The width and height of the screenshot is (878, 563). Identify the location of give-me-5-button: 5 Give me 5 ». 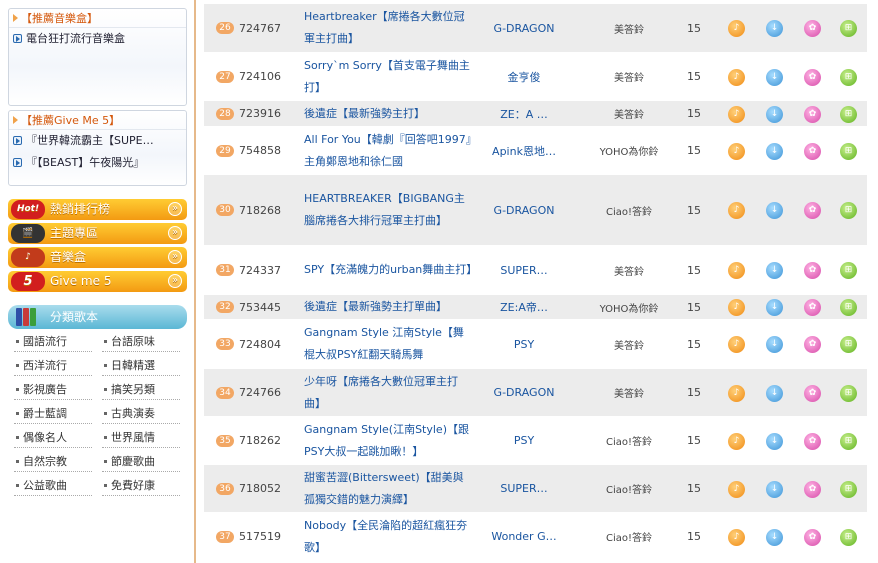
(97, 281).